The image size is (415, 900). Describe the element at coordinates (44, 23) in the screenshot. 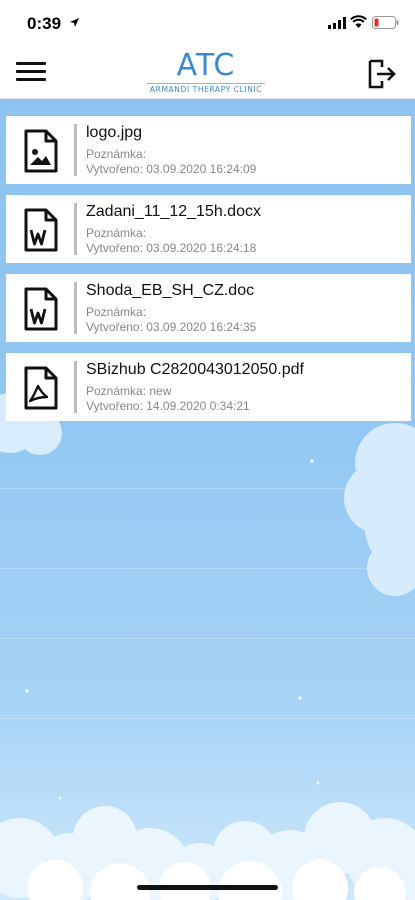

I see `status-time: 0:39` at that location.